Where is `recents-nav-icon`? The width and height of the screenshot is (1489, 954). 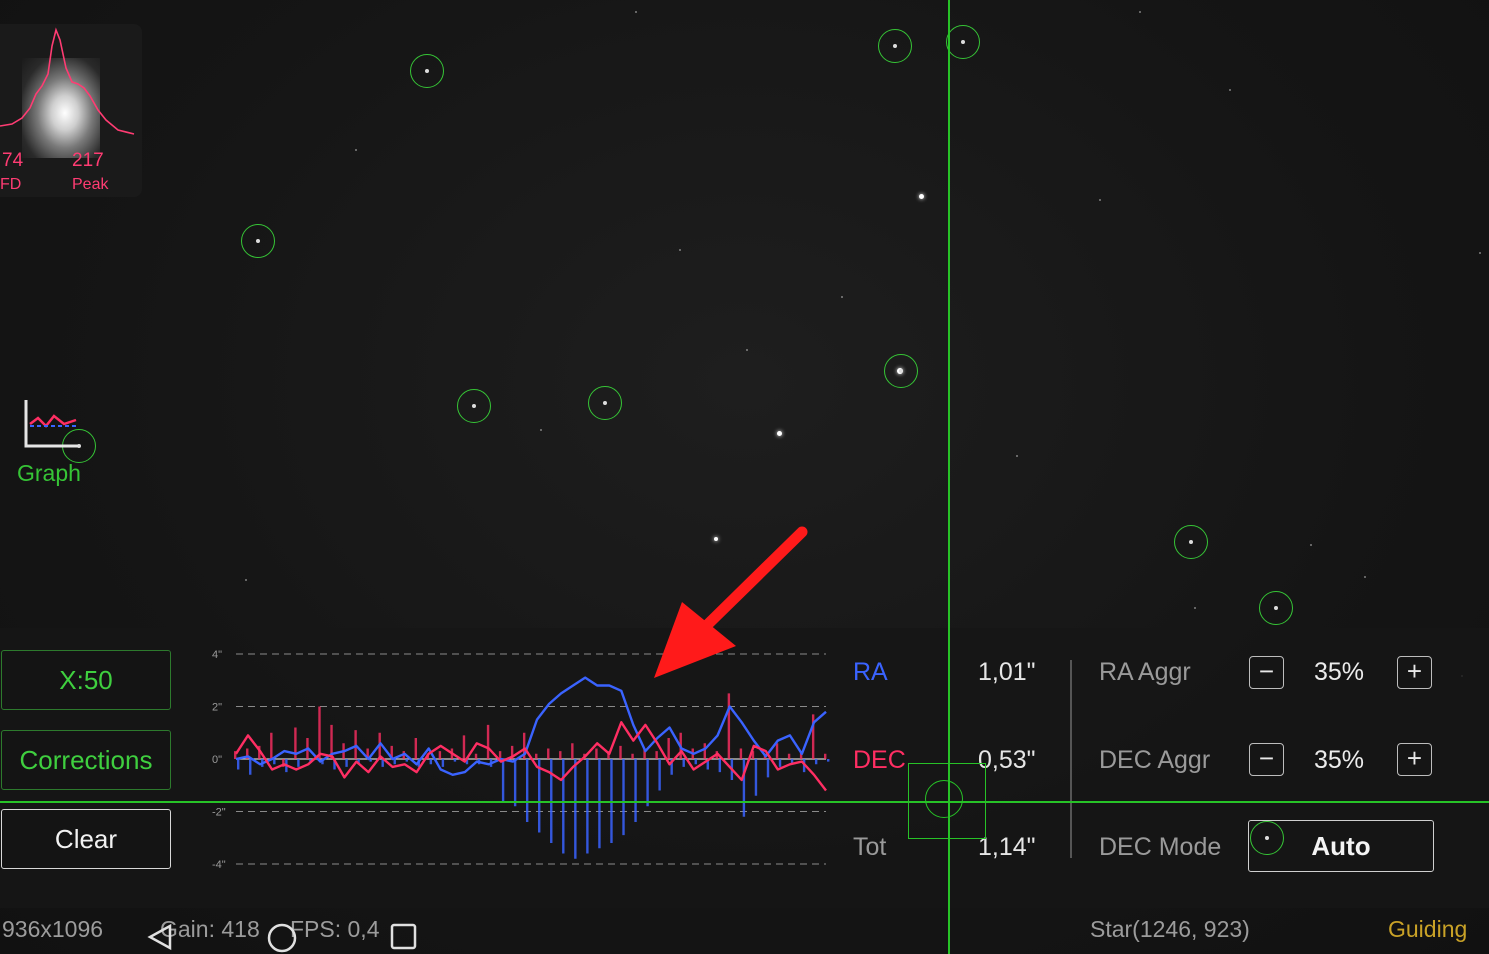 recents-nav-icon is located at coordinates (404, 937).